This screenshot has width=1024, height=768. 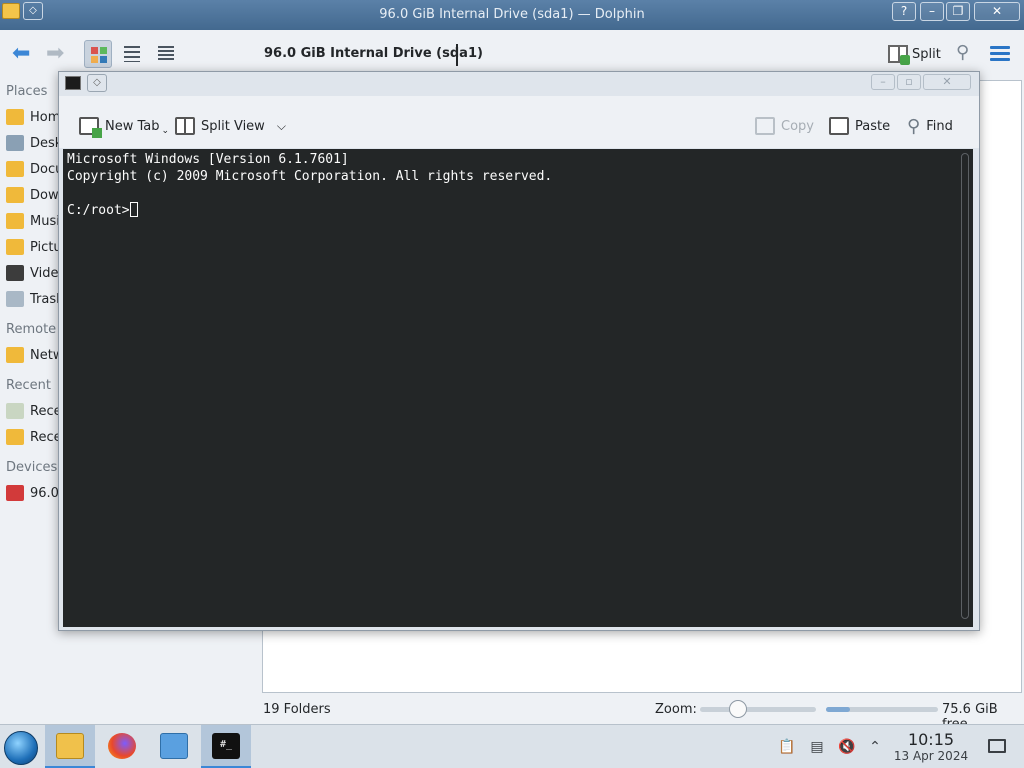 I want to click on folder-downloads-icon, so click(x=15, y=195).